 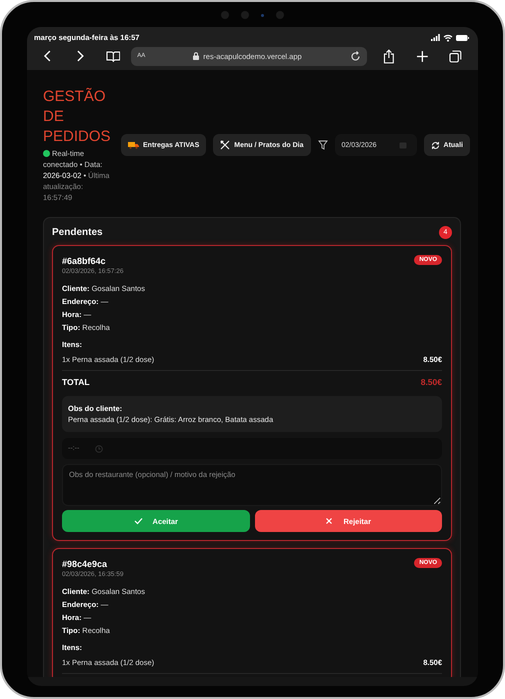 I want to click on total-label: TOTAL, so click(x=76, y=382).